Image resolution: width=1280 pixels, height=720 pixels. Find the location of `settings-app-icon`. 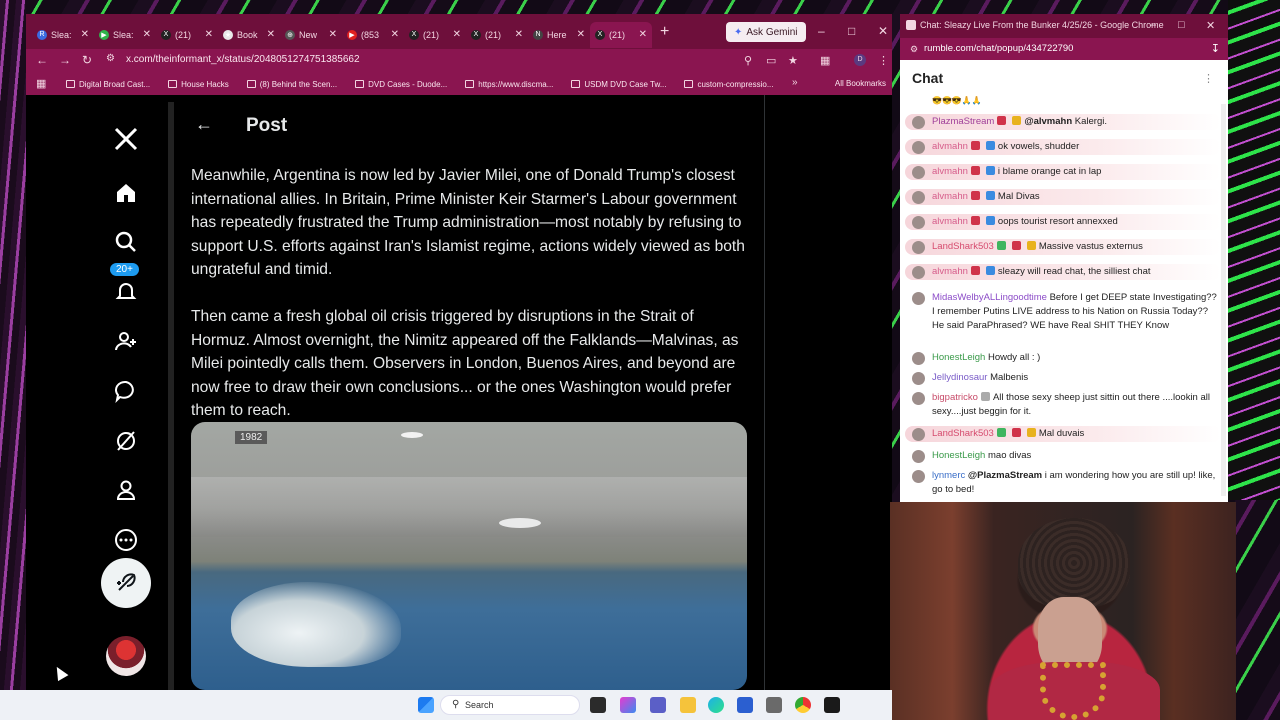

settings-app-icon is located at coordinates (774, 705).